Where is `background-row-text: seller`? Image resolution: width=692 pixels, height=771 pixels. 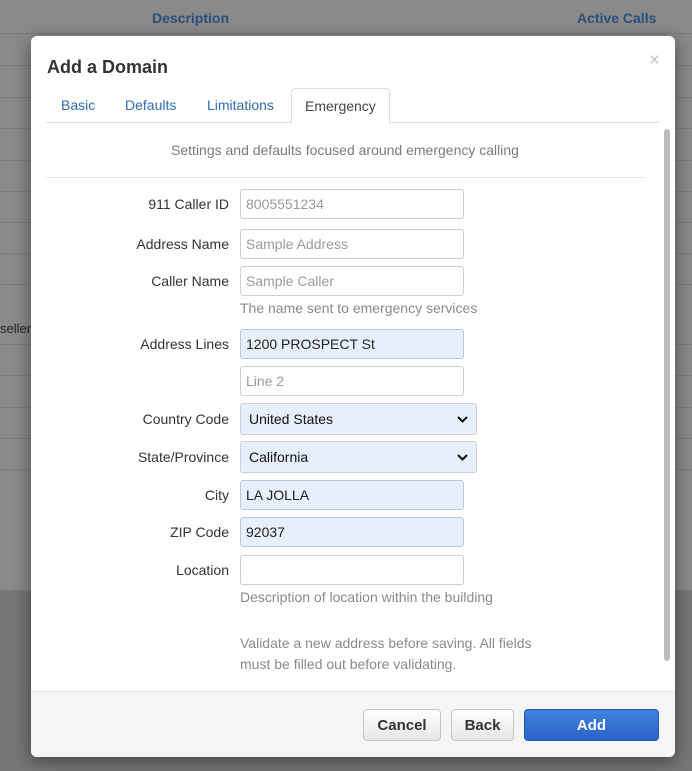
background-row-text: seller is located at coordinates (16, 328).